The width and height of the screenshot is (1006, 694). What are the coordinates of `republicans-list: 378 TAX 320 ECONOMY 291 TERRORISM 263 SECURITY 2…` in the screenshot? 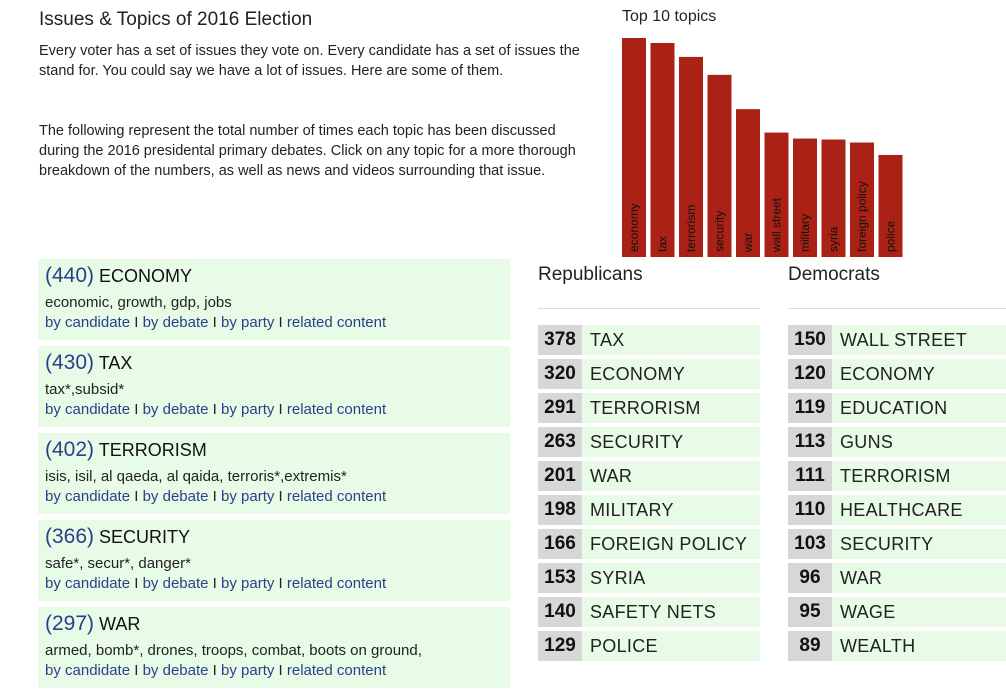 It's located at (649, 493).